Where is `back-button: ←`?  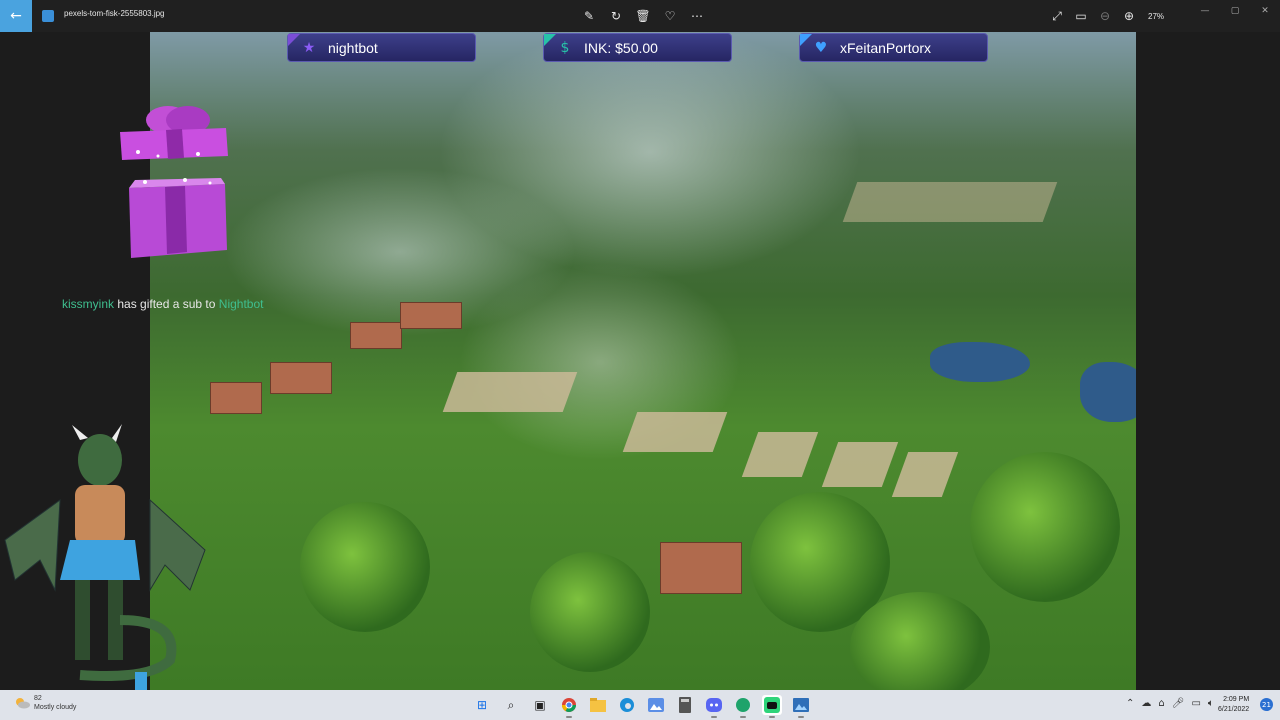 back-button: ← is located at coordinates (16, 16).